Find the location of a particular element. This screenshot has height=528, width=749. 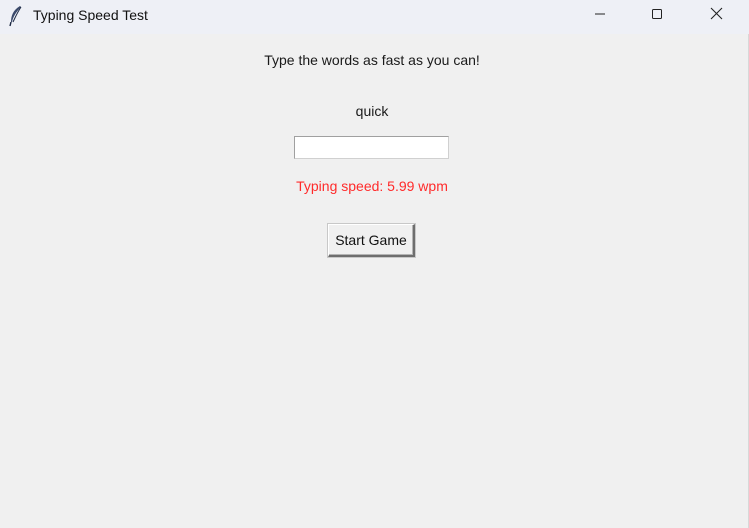

close-button is located at coordinates (716, 16).